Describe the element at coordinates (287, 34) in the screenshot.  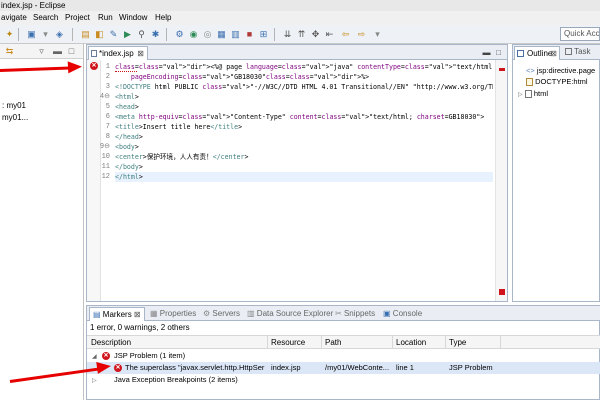
I see `annotation-next-icon: ⇊` at that location.